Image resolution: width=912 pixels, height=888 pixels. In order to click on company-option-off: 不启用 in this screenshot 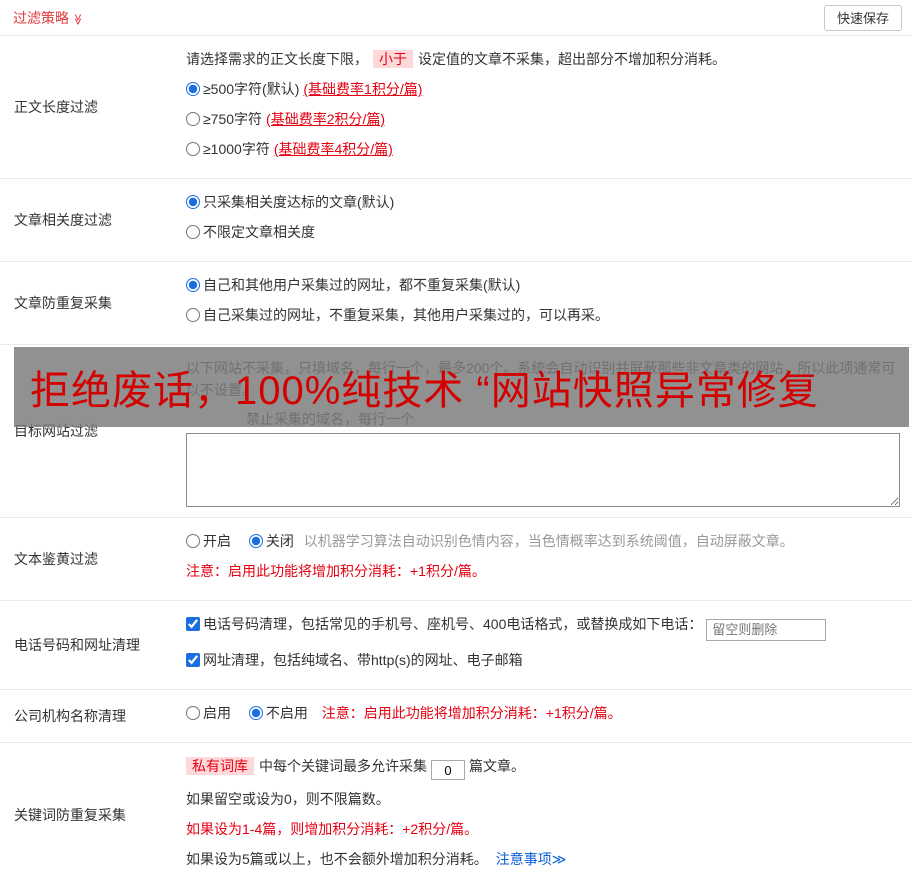, I will do `click(278, 713)`.